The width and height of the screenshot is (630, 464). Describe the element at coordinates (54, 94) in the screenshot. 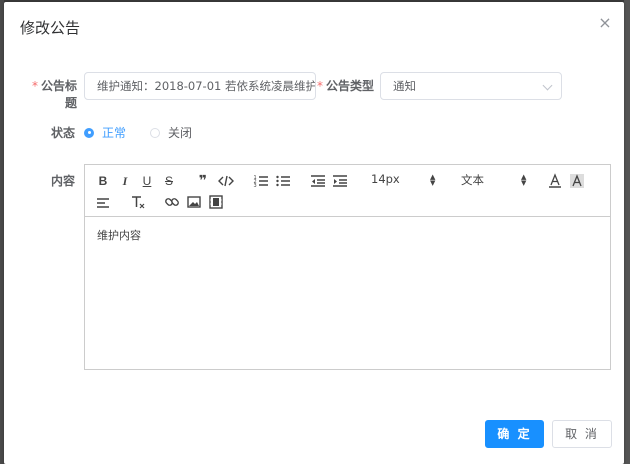

I see `title-label: * 公告标题` at that location.